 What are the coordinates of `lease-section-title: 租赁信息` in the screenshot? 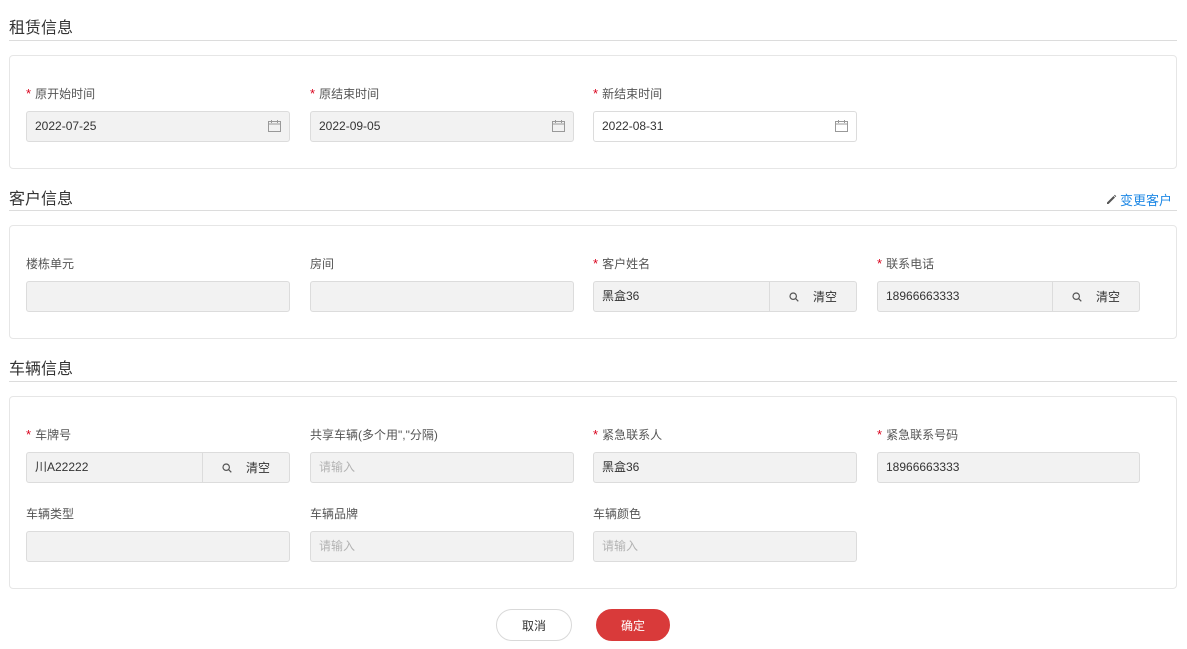 It's located at (41, 28).